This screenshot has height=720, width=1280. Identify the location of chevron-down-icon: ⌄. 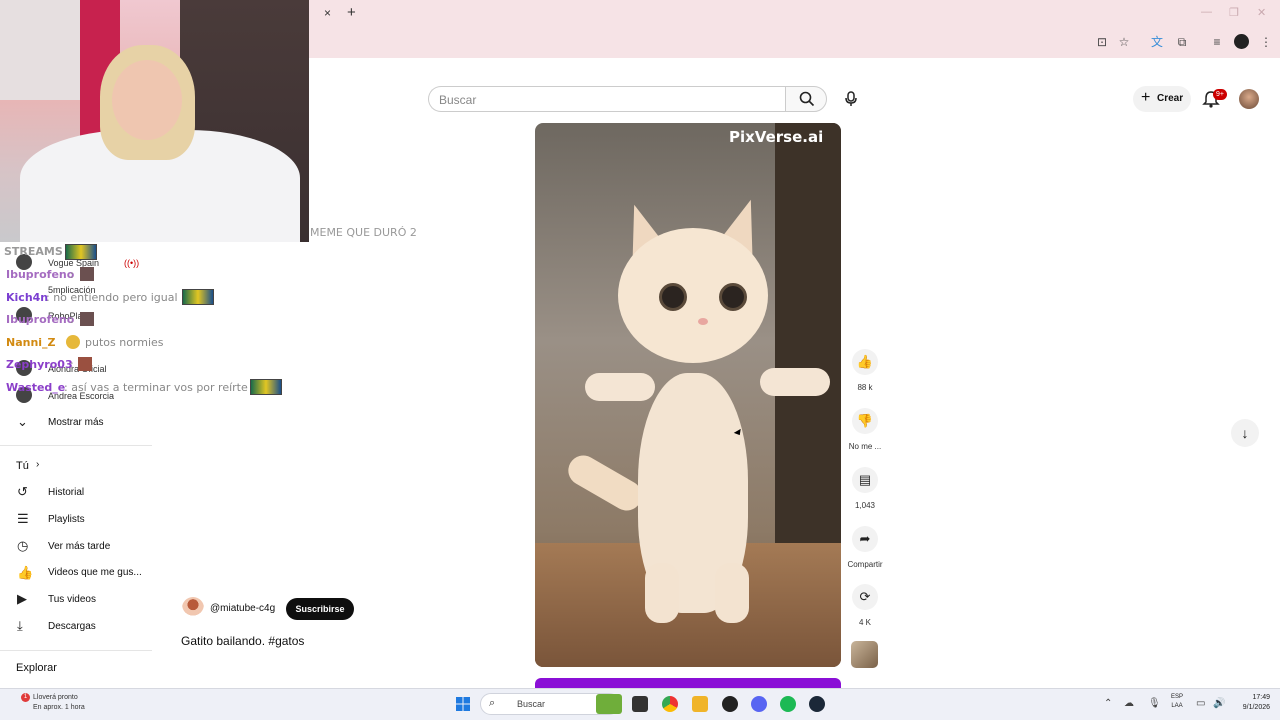
(22, 421).